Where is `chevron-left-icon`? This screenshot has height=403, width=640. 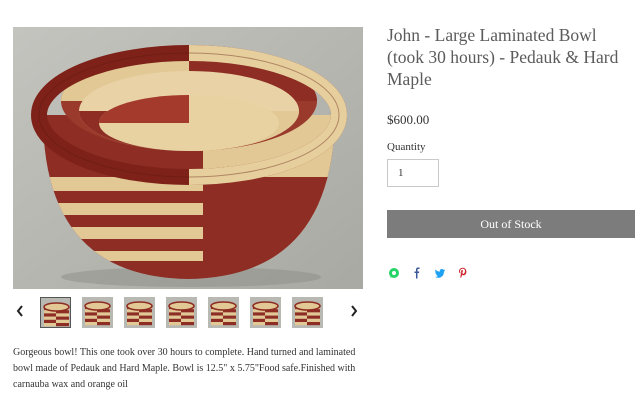
chevron-left-icon is located at coordinates (19, 311).